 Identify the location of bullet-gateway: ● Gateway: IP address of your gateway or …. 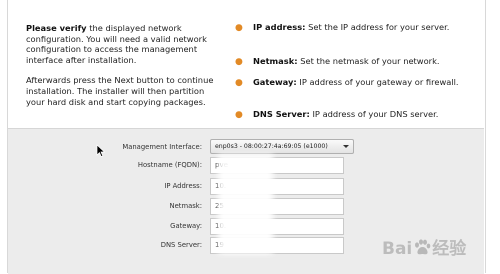
(345, 82).